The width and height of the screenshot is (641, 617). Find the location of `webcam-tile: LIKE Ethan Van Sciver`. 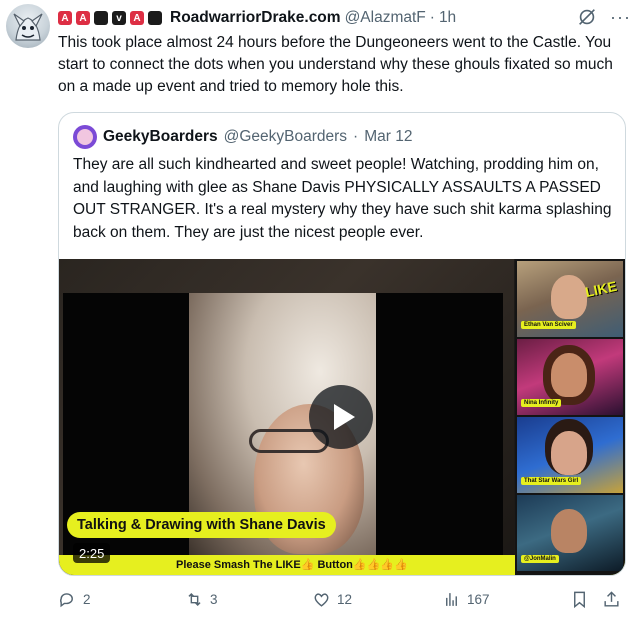

webcam-tile: LIKE Ethan Van Sciver is located at coordinates (570, 299).